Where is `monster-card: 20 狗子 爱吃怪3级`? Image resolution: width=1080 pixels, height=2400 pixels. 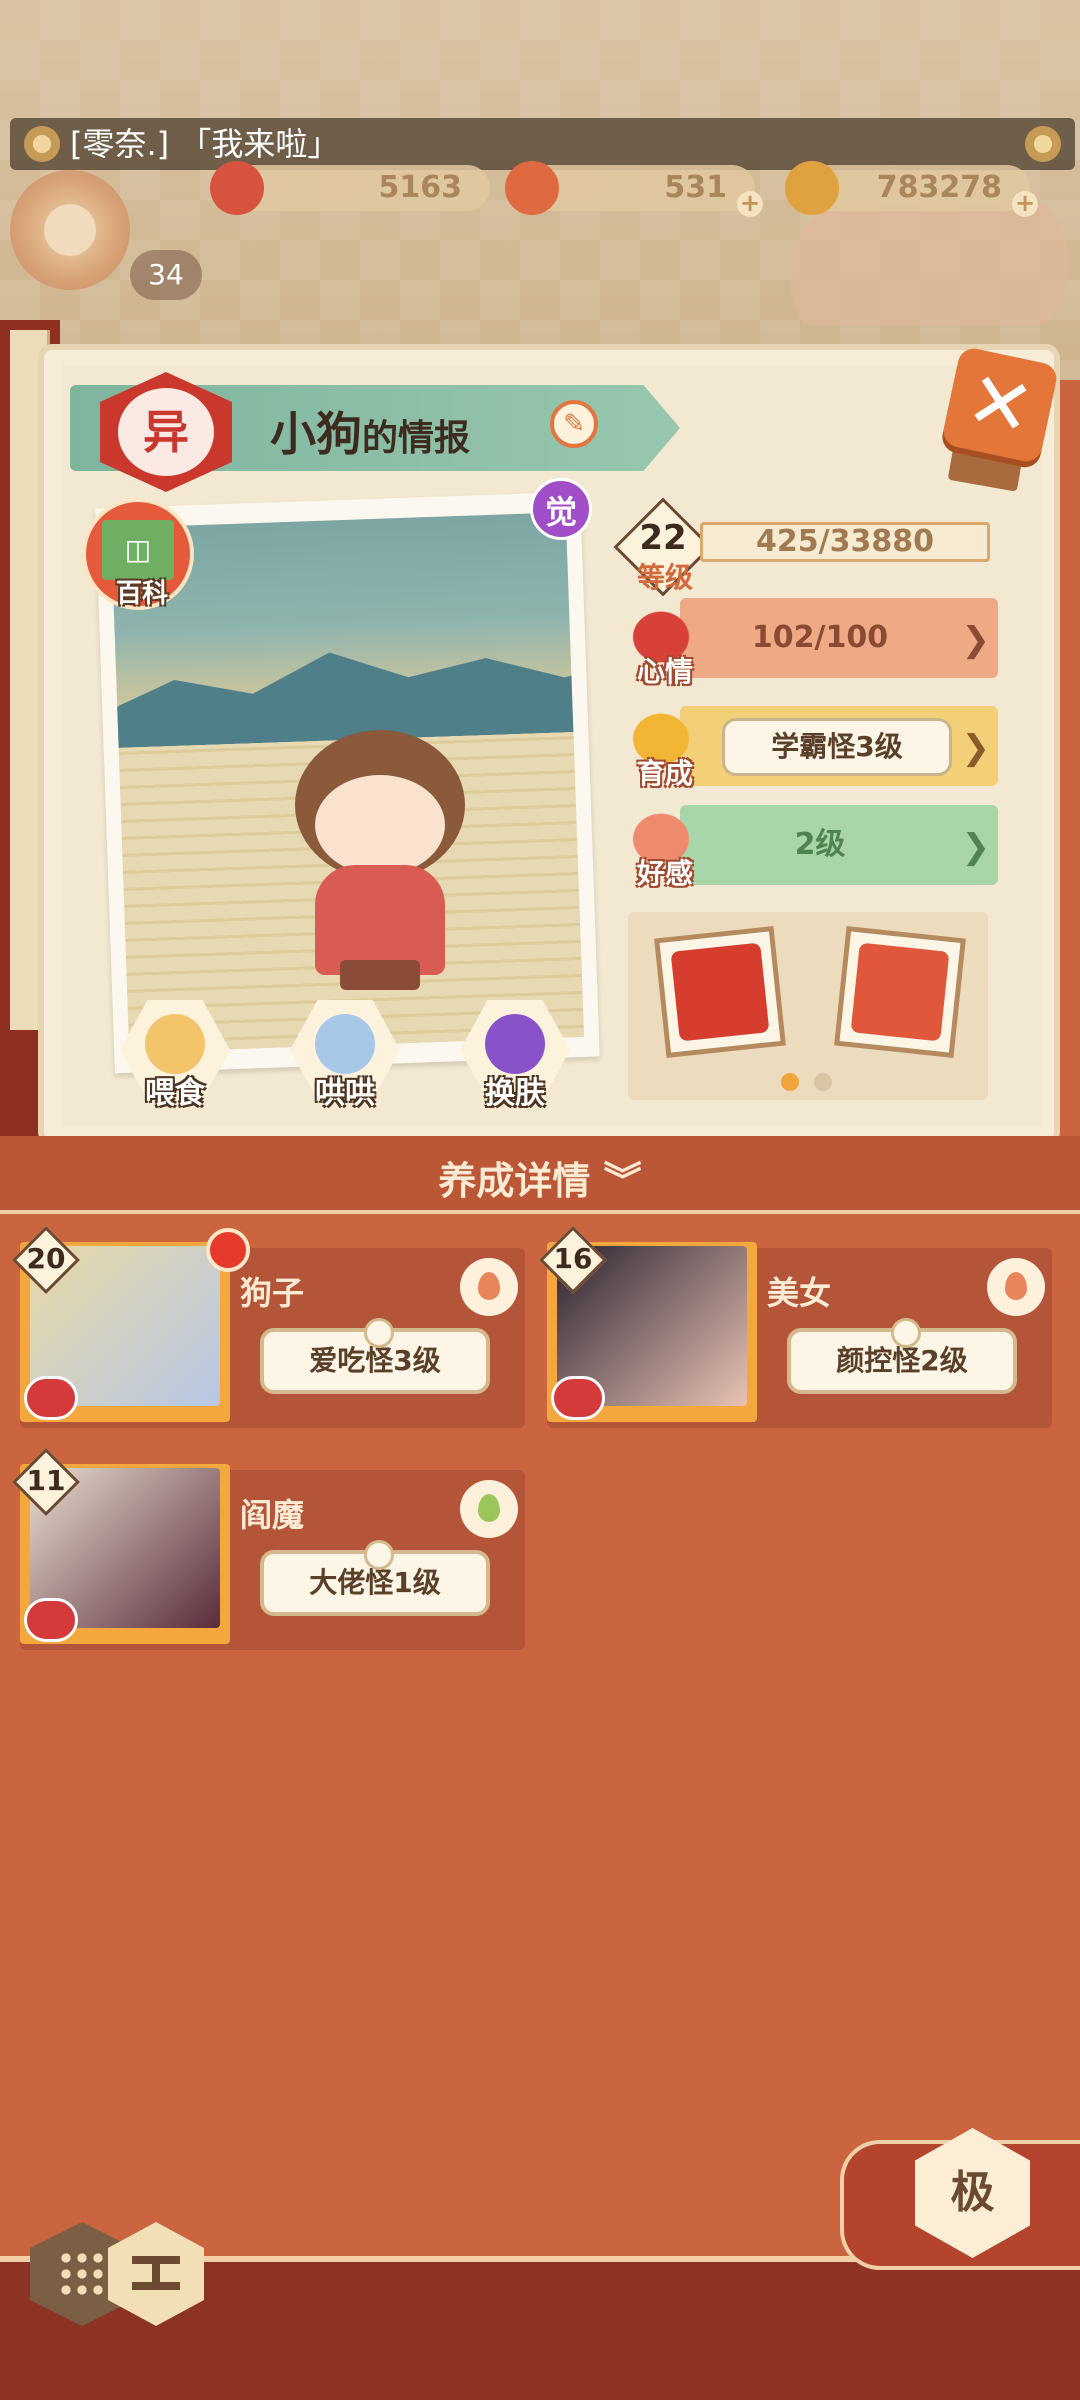
monster-card: 20 狗子 爱吃怪3级 is located at coordinates (268, 1327).